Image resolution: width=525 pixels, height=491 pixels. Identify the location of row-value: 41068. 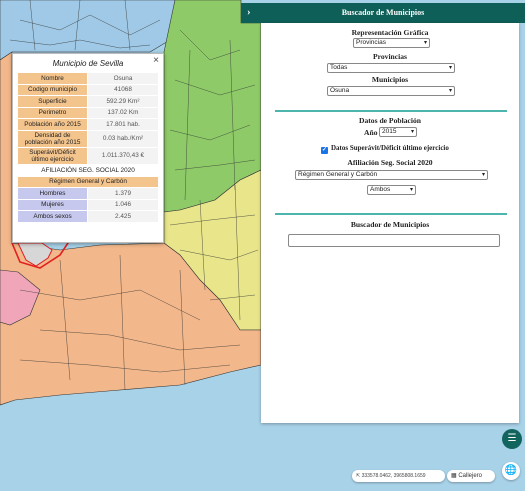
(123, 89).